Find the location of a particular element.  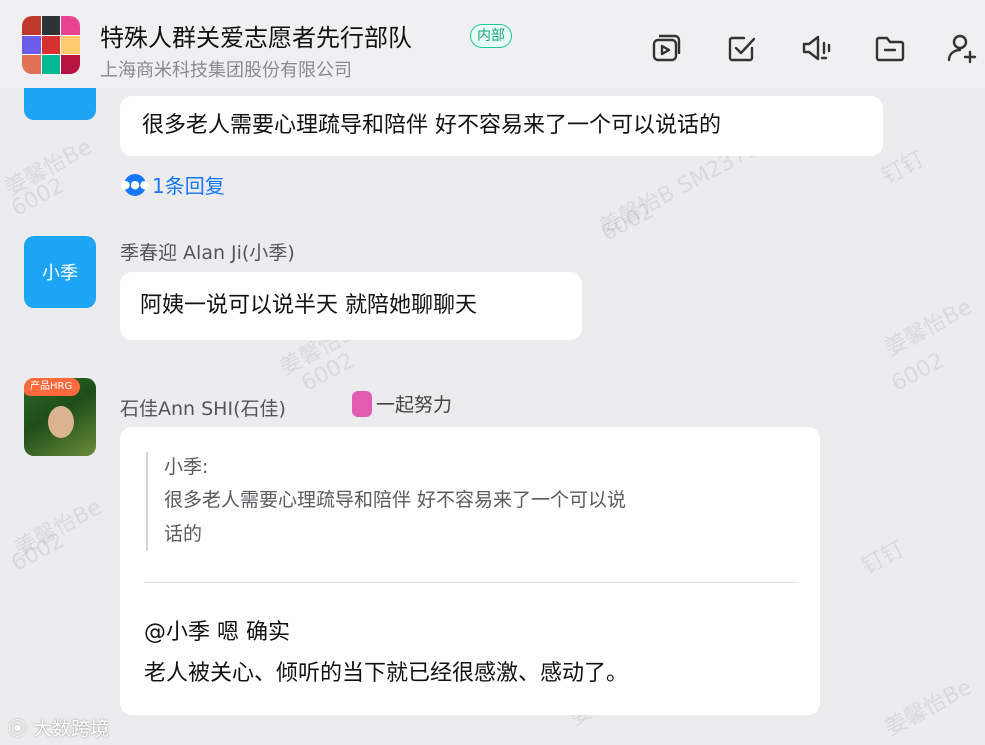

avatar: 小季 is located at coordinates (60, 272).